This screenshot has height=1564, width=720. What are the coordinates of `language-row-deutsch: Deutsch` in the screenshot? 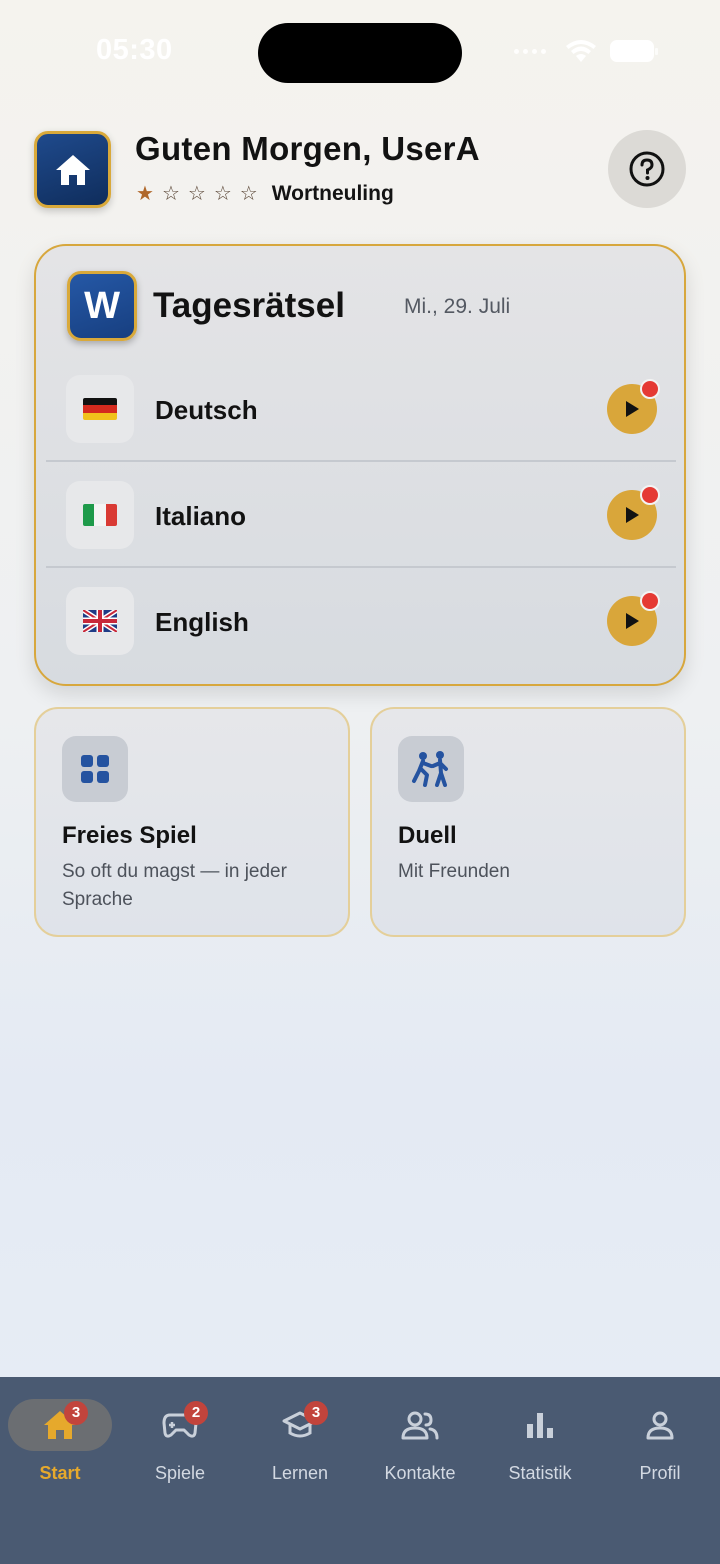 It's located at (361, 408).